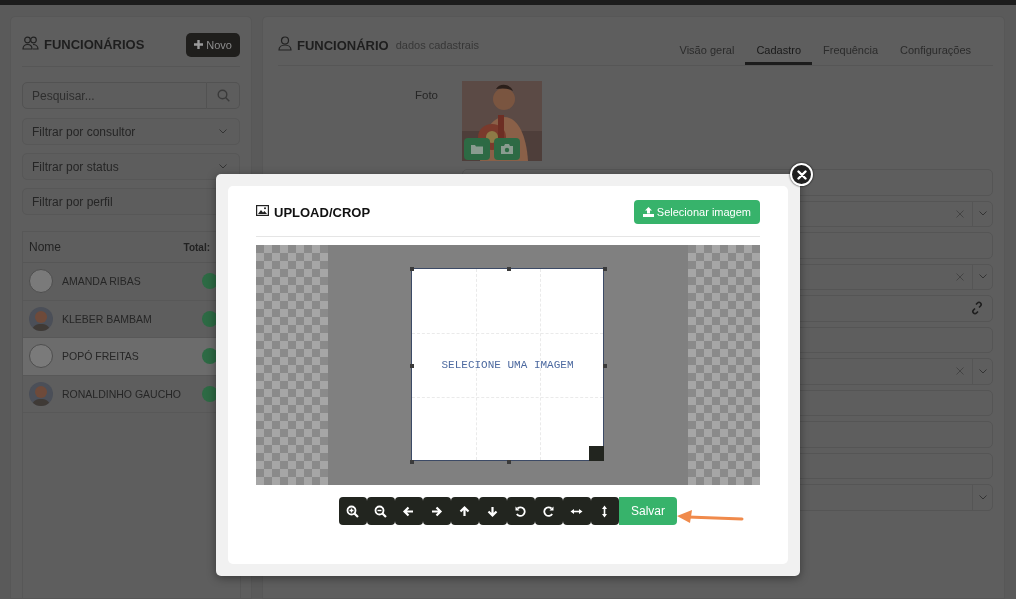 The width and height of the screenshot is (1016, 599). I want to click on crop-frame: SELECIONE UMA IMAGEM, so click(507, 364).